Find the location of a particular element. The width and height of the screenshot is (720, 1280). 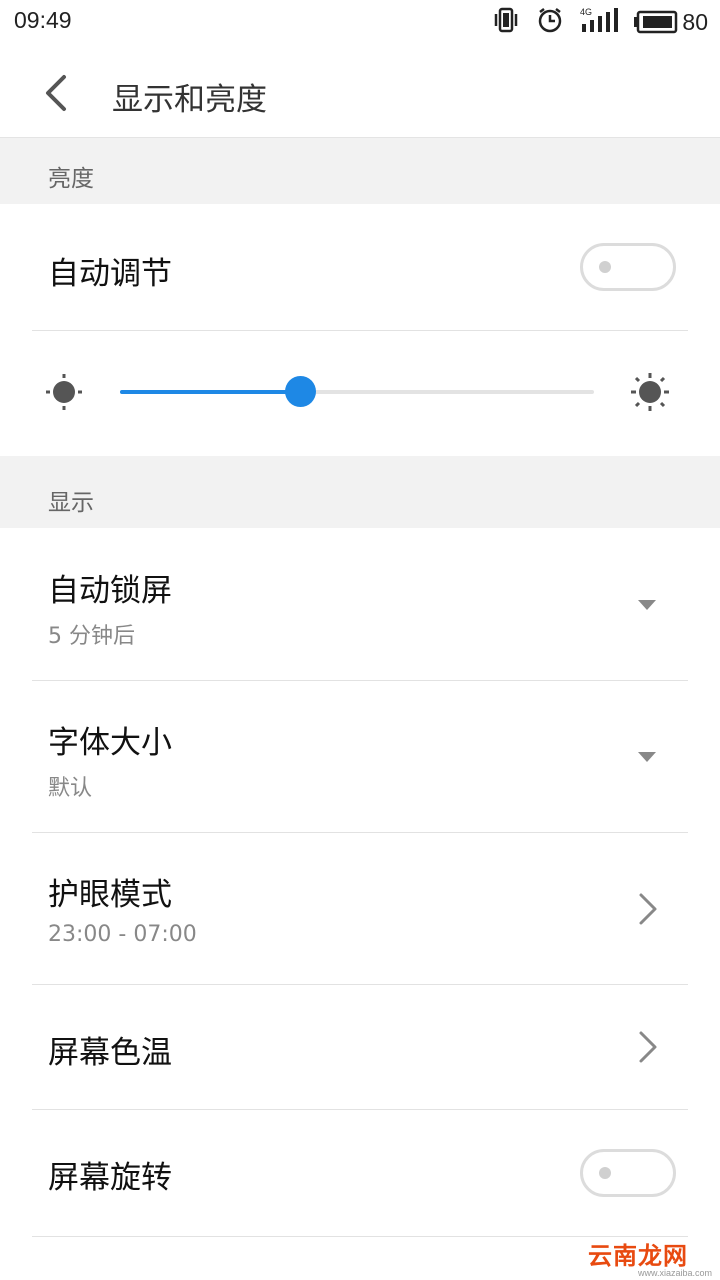

brightness-slider-fill is located at coordinates (210, 392).